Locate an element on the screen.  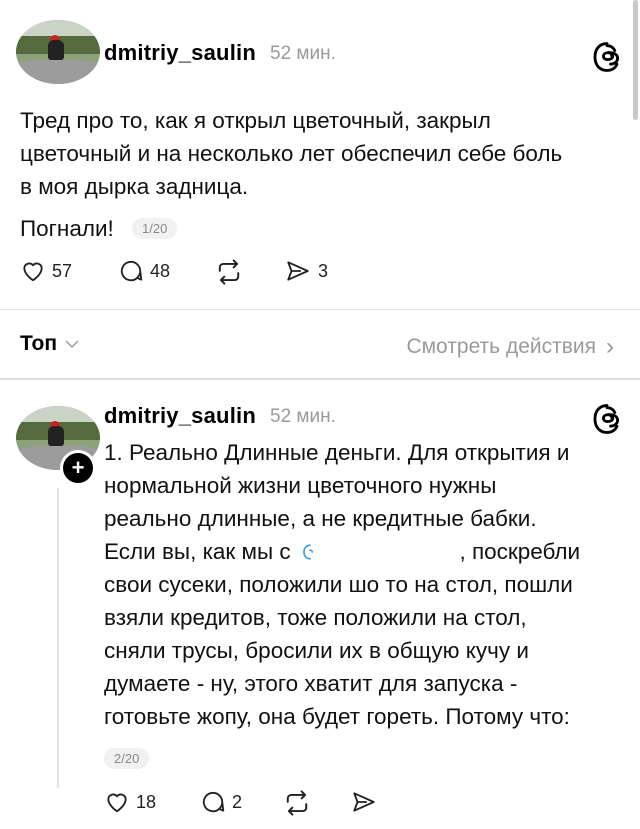
thread-line is located at coordinates (58, 638).